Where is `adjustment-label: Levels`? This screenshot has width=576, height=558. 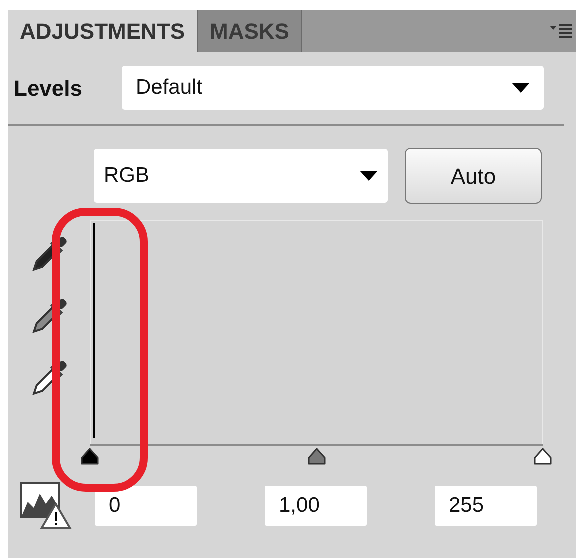
adjustment-label: Levels is located at coordinates (49, 88).